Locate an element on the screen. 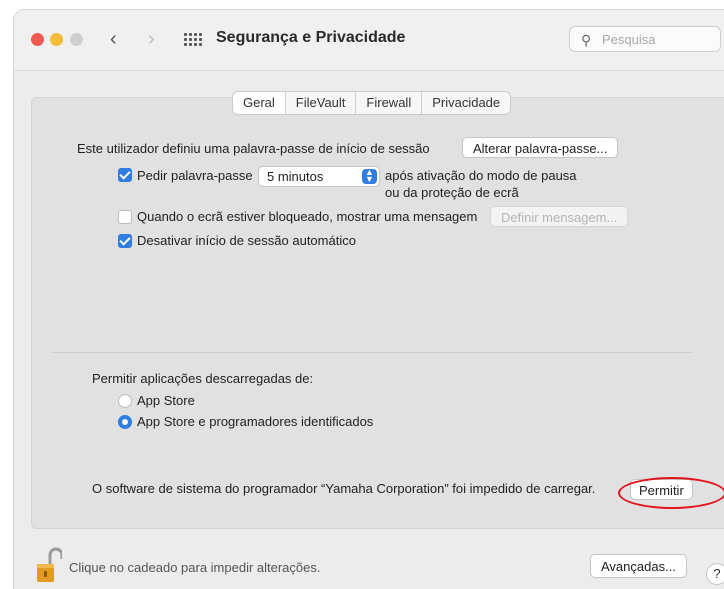  help-button: ? is located at coordinates (715, 574).